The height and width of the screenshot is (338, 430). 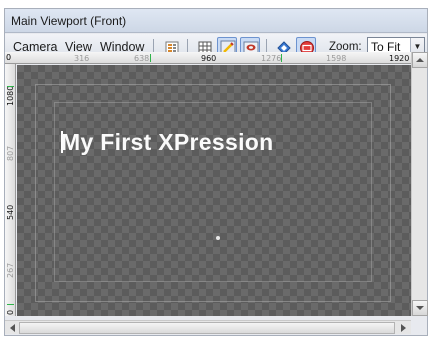 I want to click on scroll-down-button, so click(x=420, y=308).